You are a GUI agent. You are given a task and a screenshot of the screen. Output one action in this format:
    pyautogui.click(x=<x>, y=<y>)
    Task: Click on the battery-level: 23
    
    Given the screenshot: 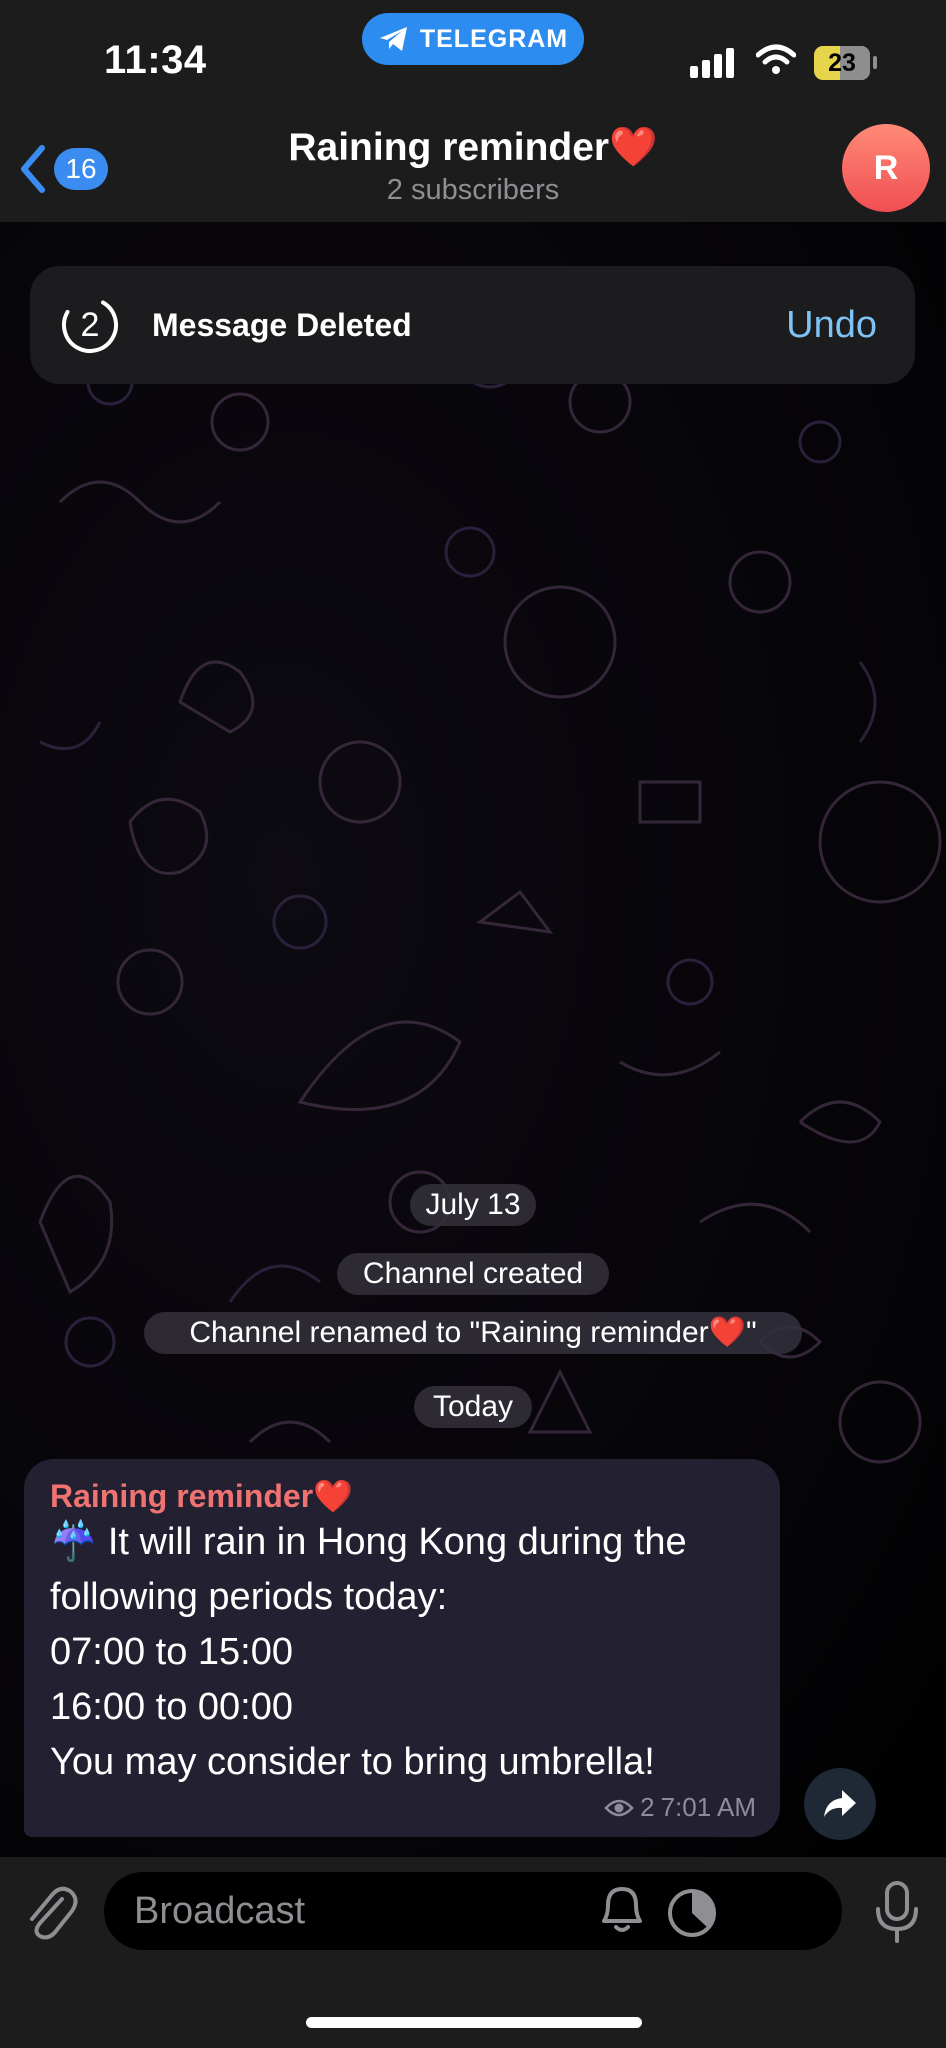 What is the action you would take?
    pyautogui.click(x=842, y=63)
    